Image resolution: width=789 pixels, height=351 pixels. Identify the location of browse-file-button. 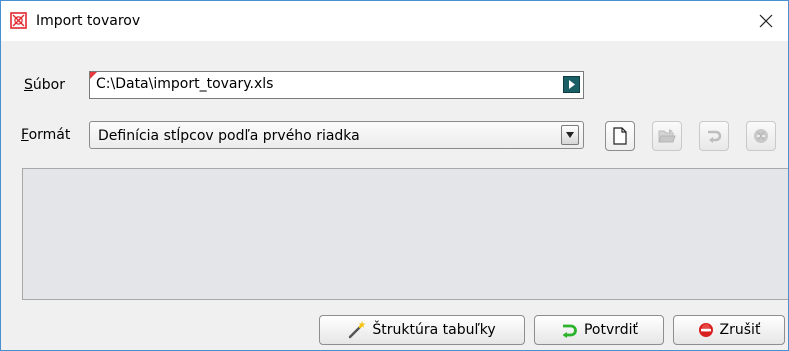
(571, 84).